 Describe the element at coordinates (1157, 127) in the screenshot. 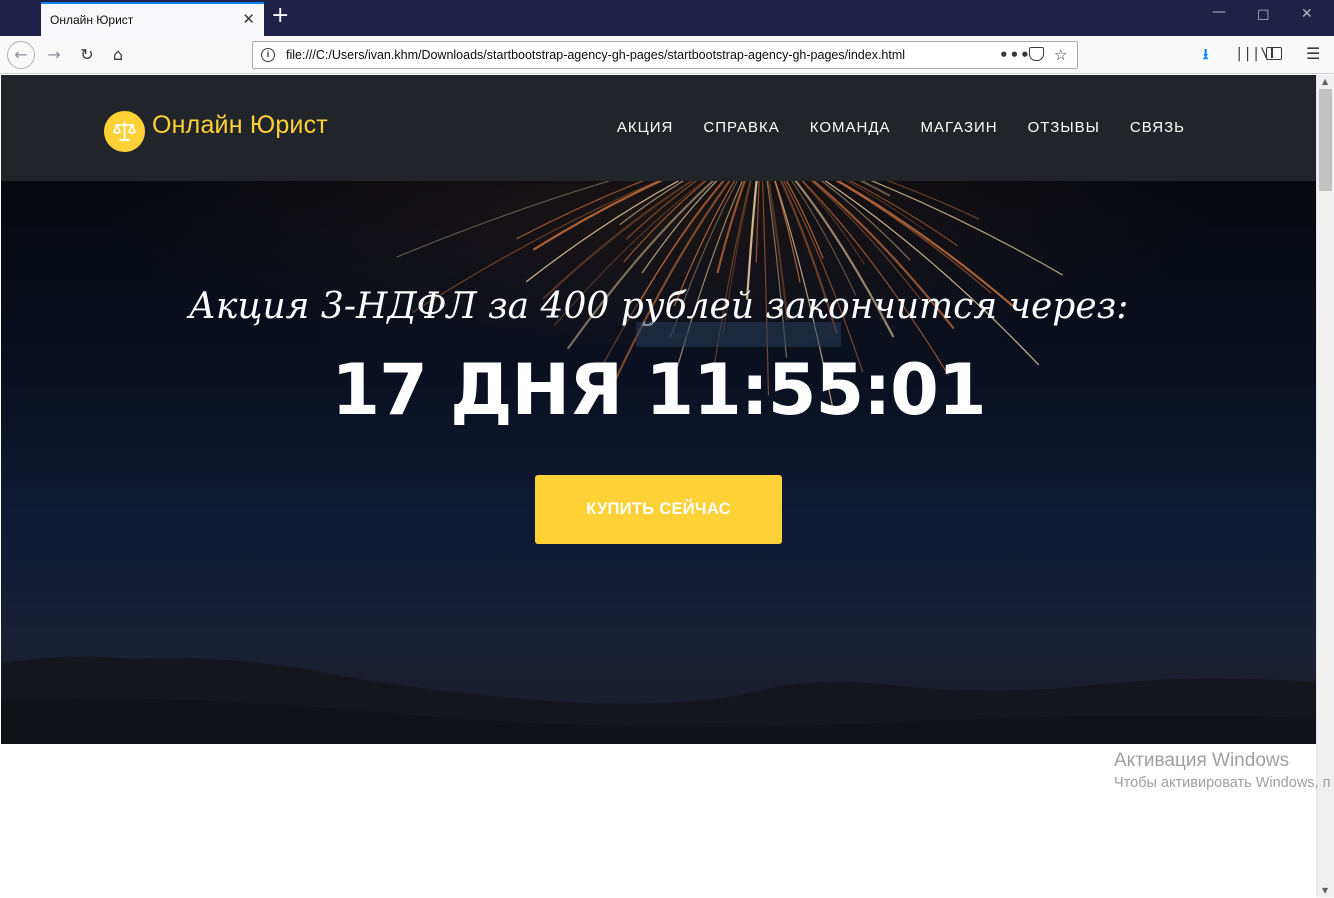

I see `nav-item-svyaz: СВЯЗЬ` at that location.